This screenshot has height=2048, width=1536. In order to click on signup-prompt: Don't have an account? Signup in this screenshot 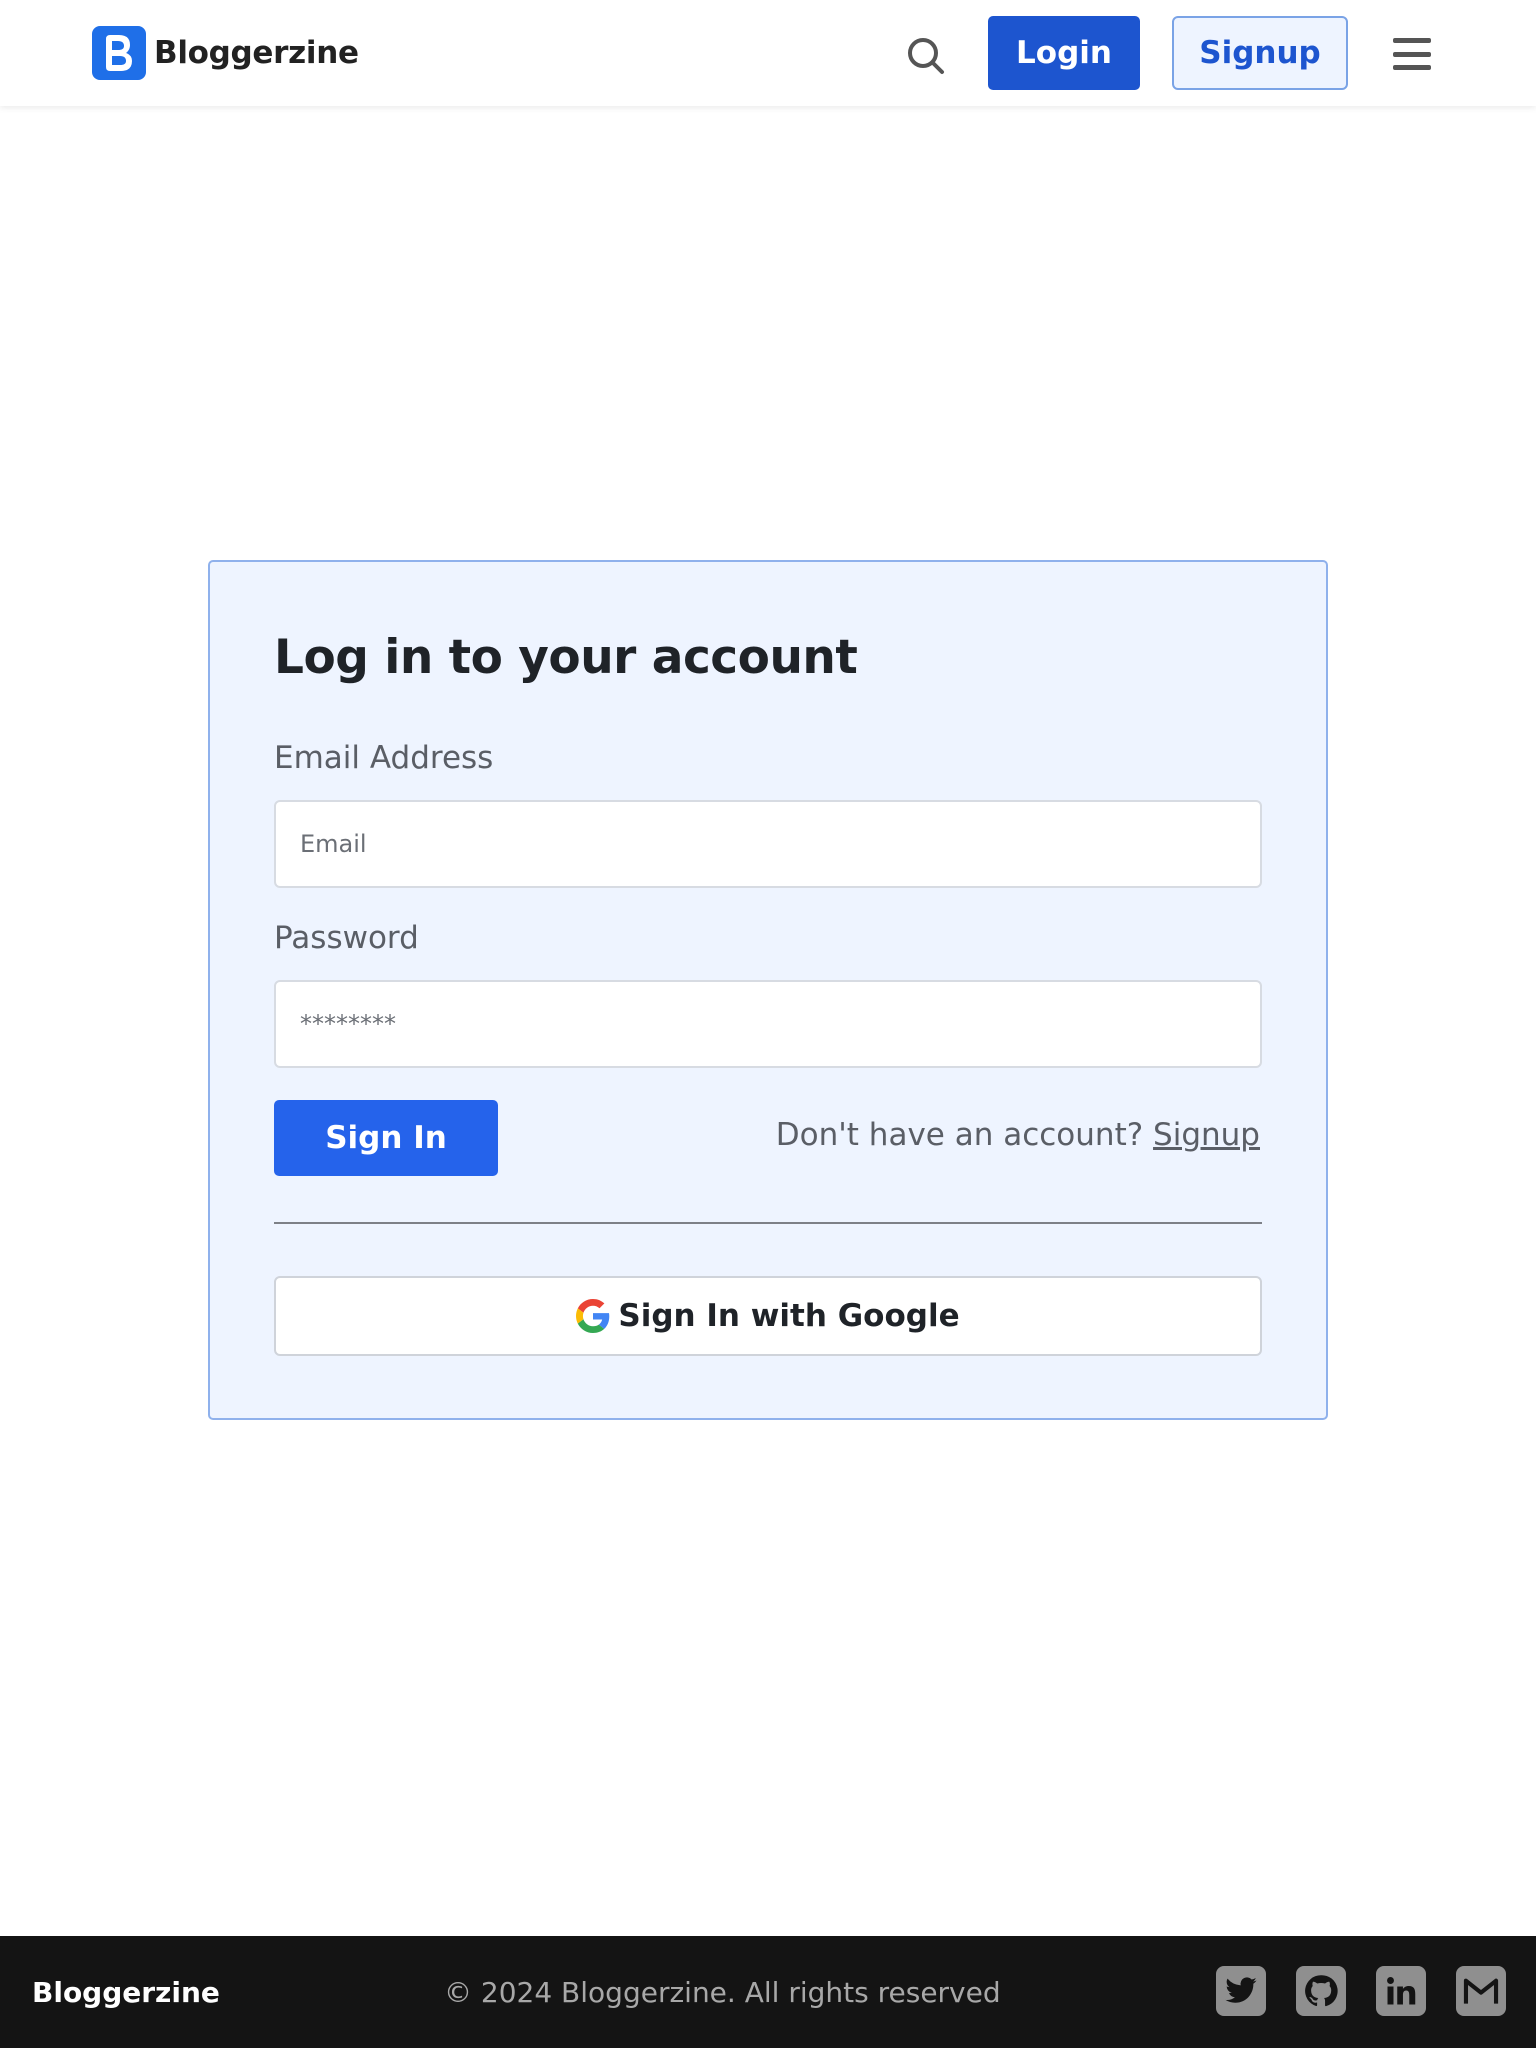, I will do `click(1018, 1135)`.